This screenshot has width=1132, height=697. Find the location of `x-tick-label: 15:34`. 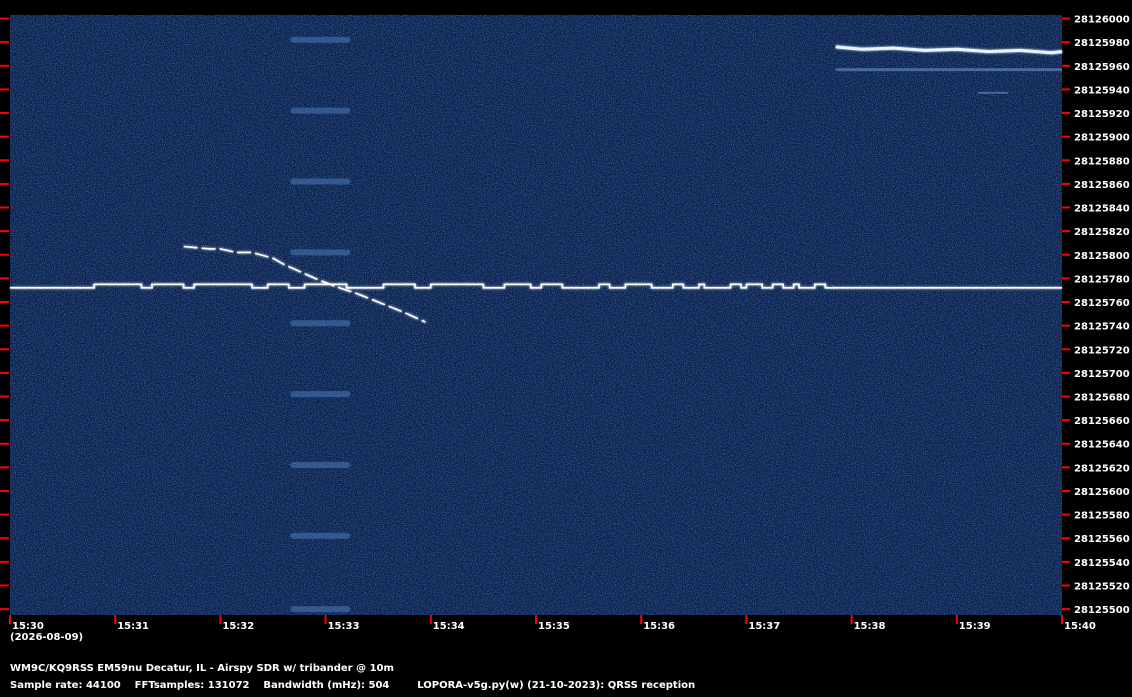

x-tick-label: 15:34 is located at coordinates (449, 626).